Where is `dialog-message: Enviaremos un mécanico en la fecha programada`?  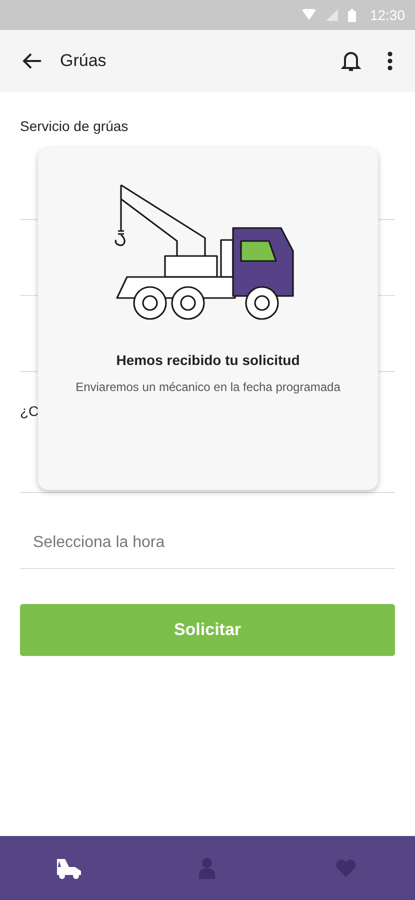
dialog-message: Enviaremos un mécanico en la fecha programada is located at coordinates (208, 387).